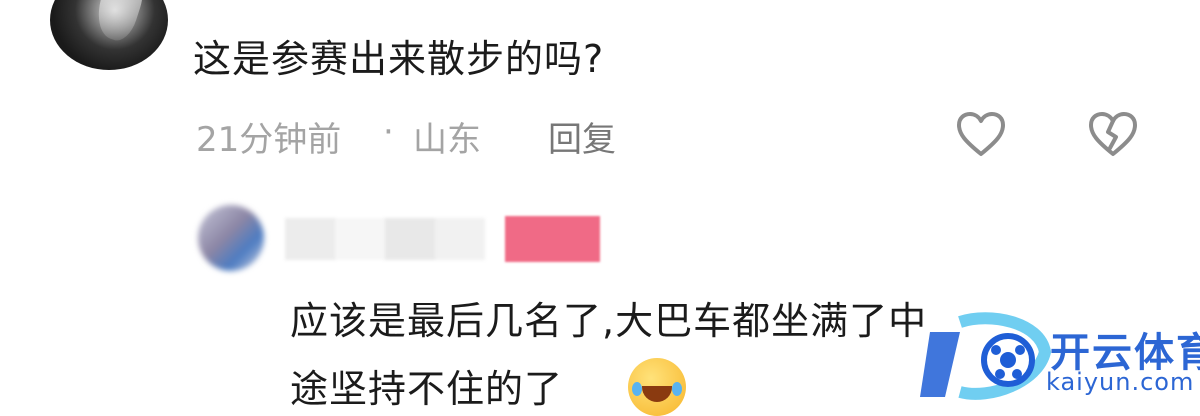 The image size is (1200, 416). Describe the element at coordinates (552, 239) in the screenshot. I see `pixelated-badge` at that location.